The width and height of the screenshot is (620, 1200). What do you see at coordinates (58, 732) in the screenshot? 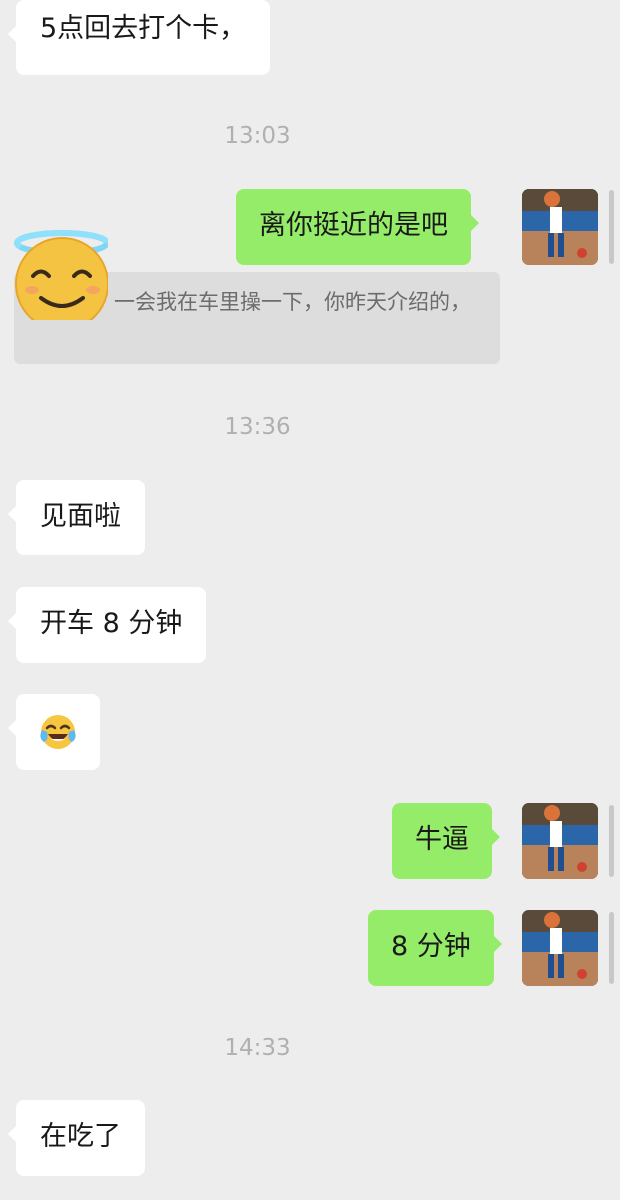
I see `face-with-tears-of-joy-icon` at bounding box center [58, 732].